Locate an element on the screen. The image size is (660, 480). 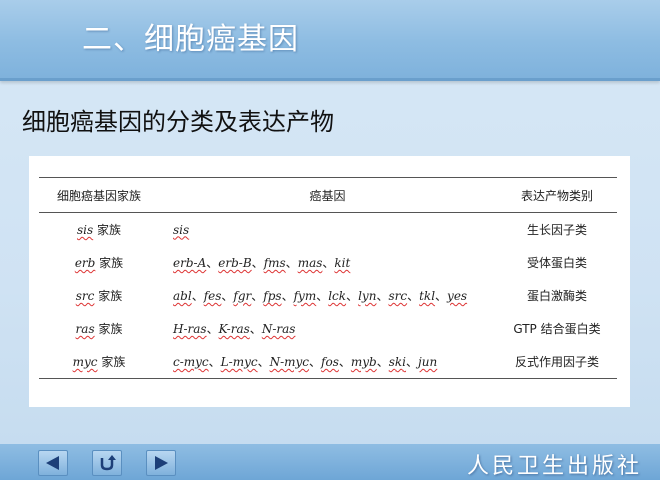
gene-family-name: ras is located at coordinates (85, 329).